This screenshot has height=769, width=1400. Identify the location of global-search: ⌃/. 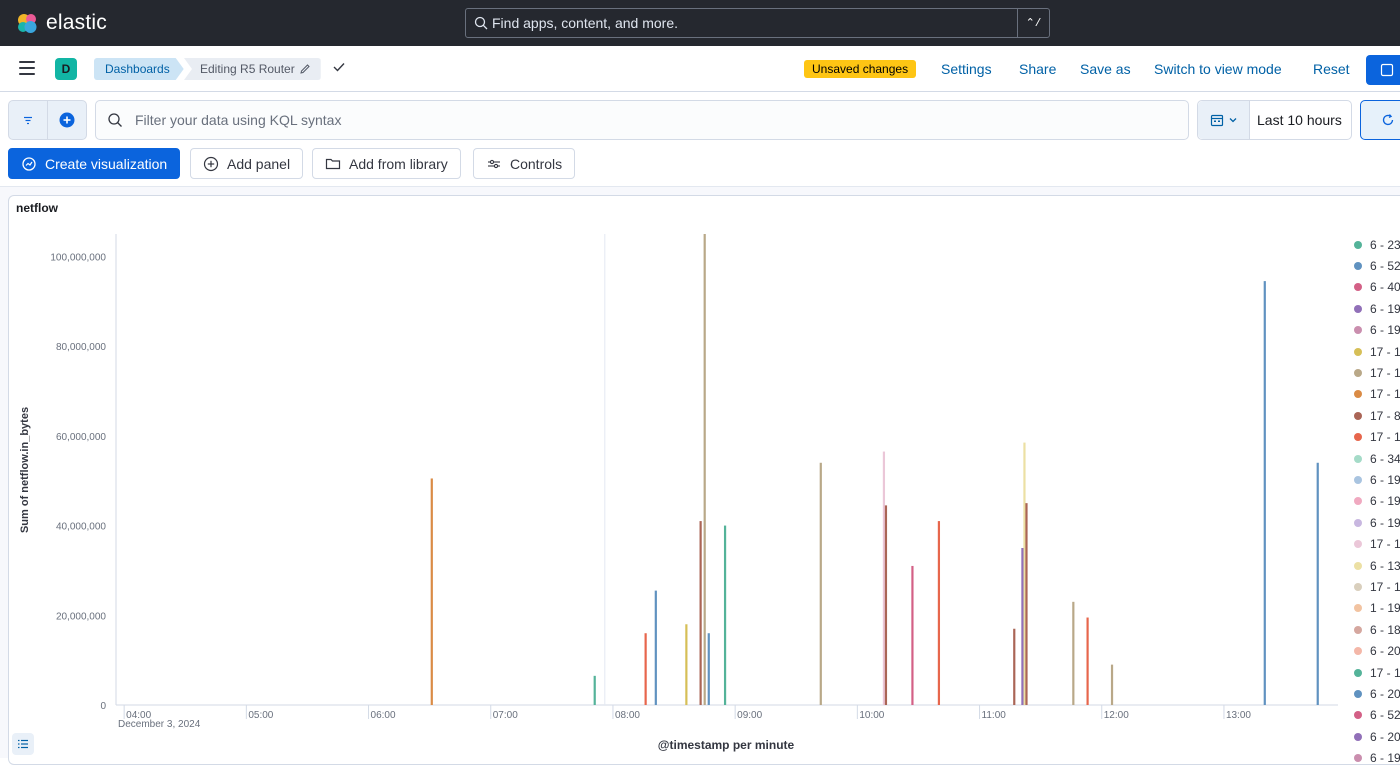
(757, 23).